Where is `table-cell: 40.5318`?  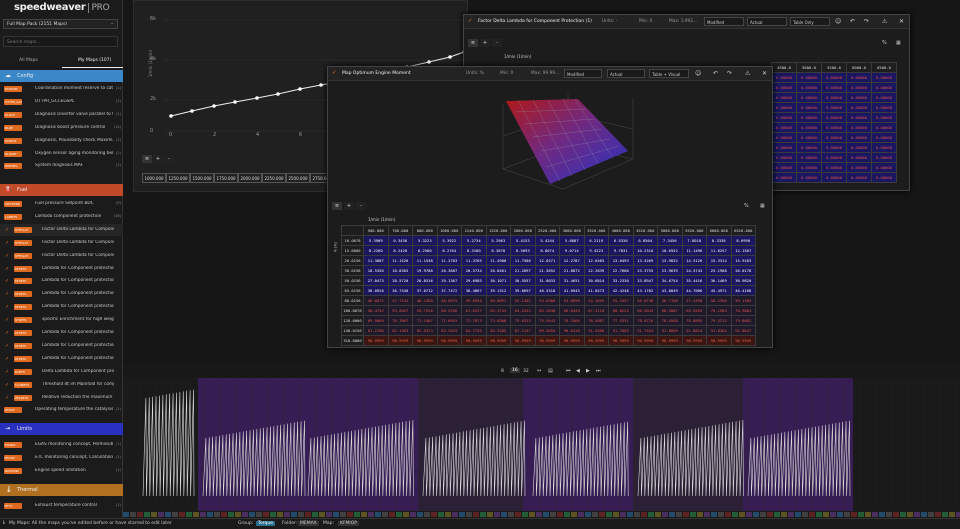
table-cell: 40.5318 is located at coordinates (547, 290).